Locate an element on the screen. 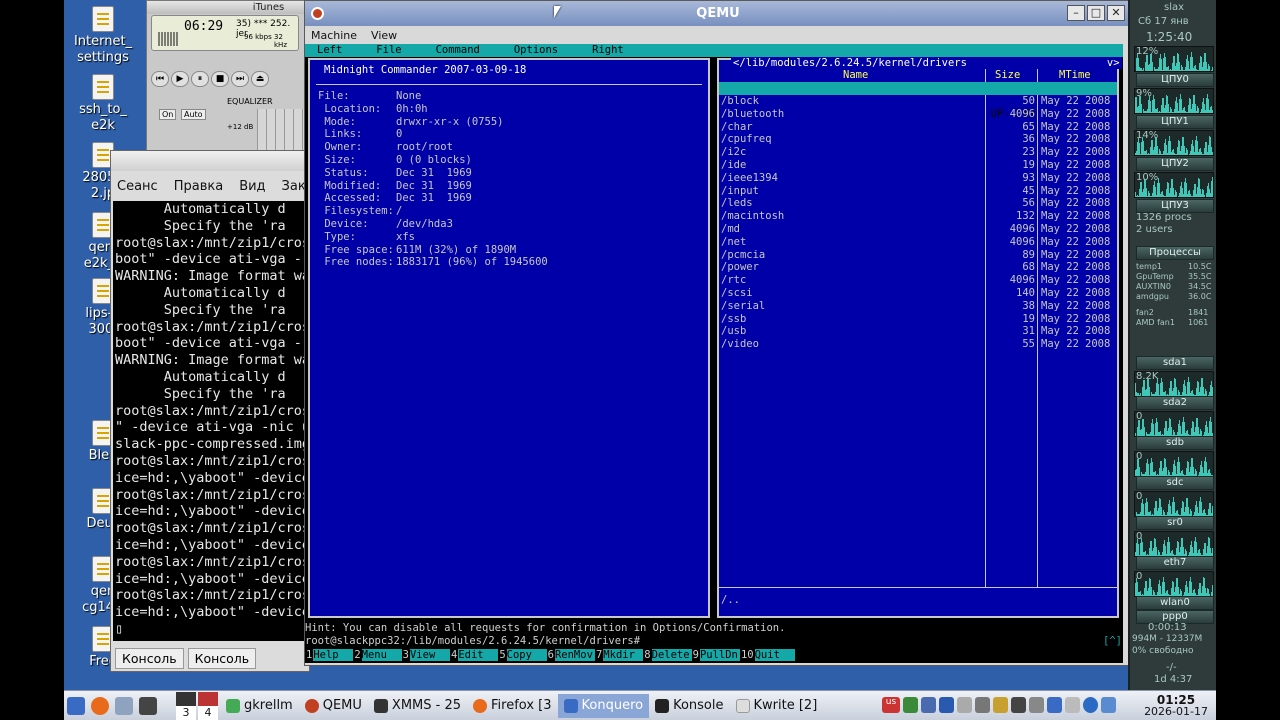 Image resolution: width=1280 pixels, height=720 pixels. play-icon: ▶ is located at coordinates (180, 79).